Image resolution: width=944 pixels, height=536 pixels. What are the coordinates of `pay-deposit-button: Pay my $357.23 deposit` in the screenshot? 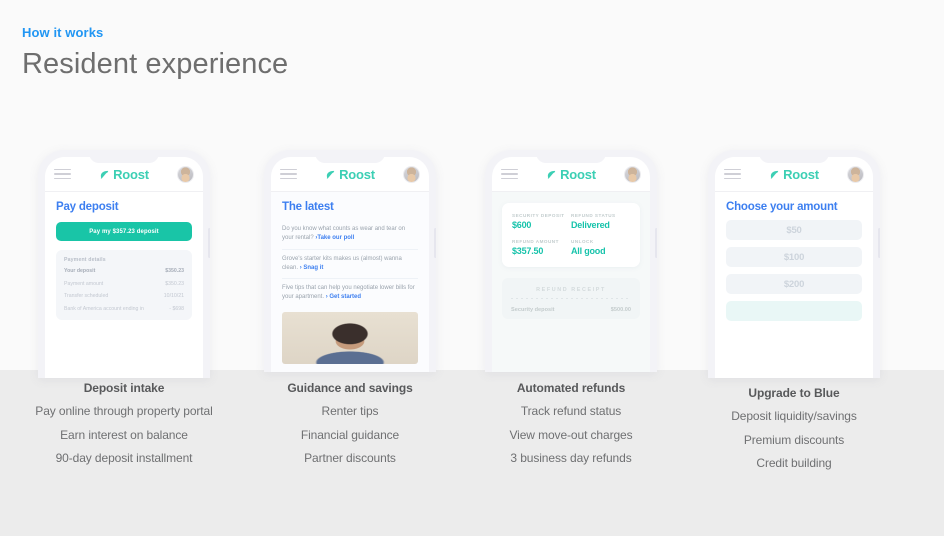 It's located at (124, 231).